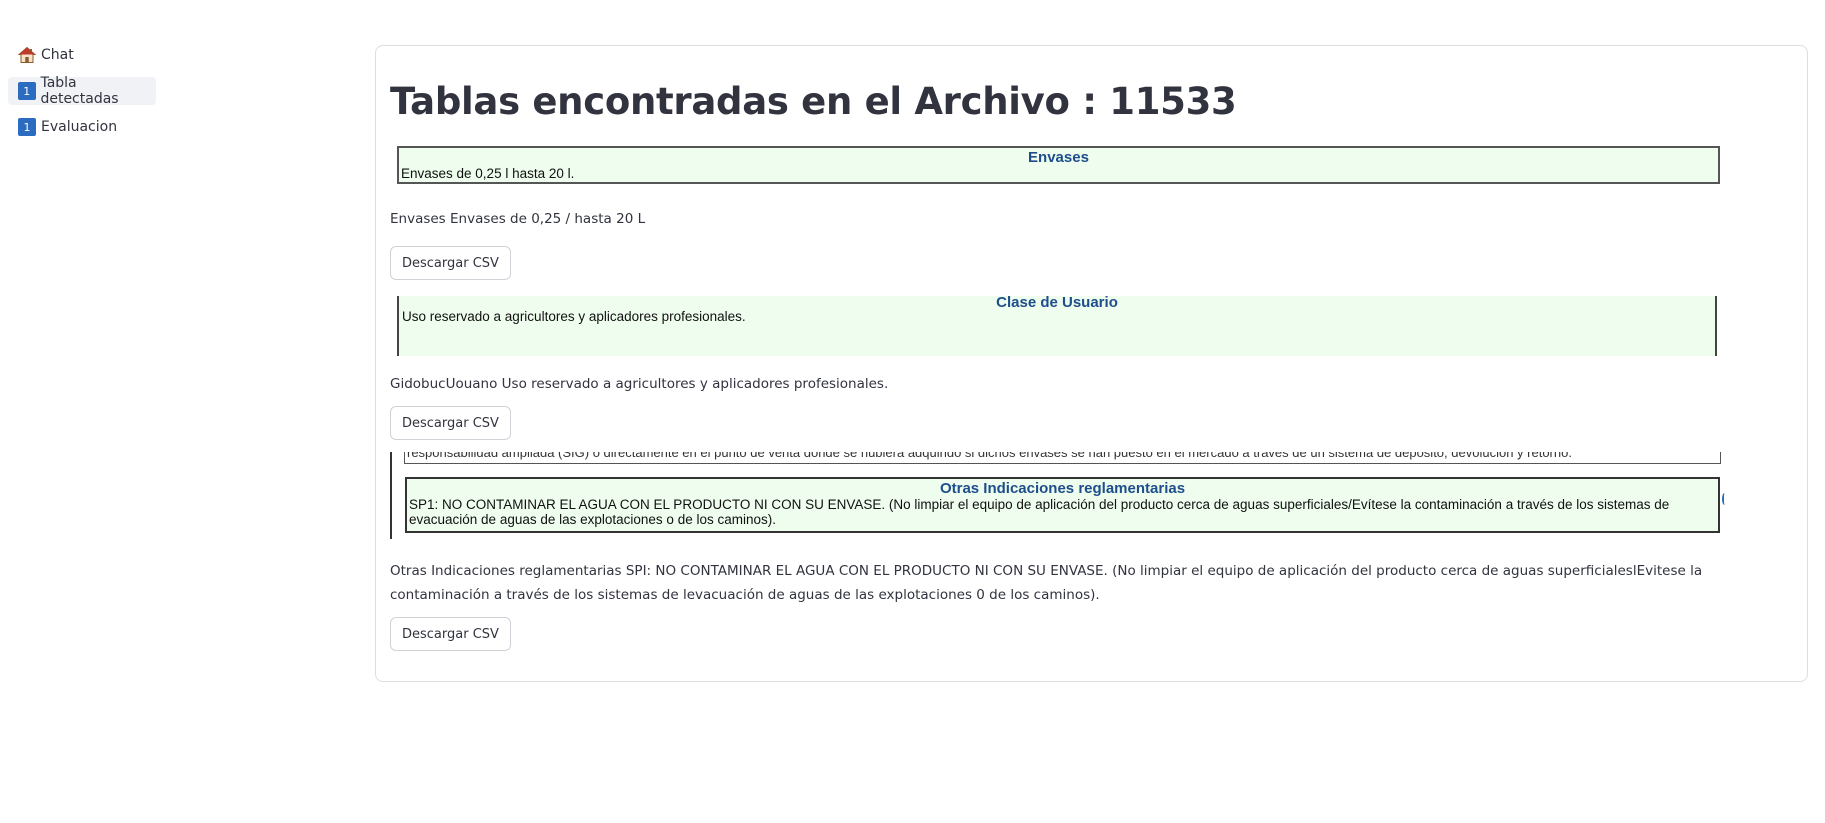 The height and width of the screenshot is (823, 1825). I want to click on table-image-text: Envases de 0,25 l hasta 20 l., so click(488, 173).